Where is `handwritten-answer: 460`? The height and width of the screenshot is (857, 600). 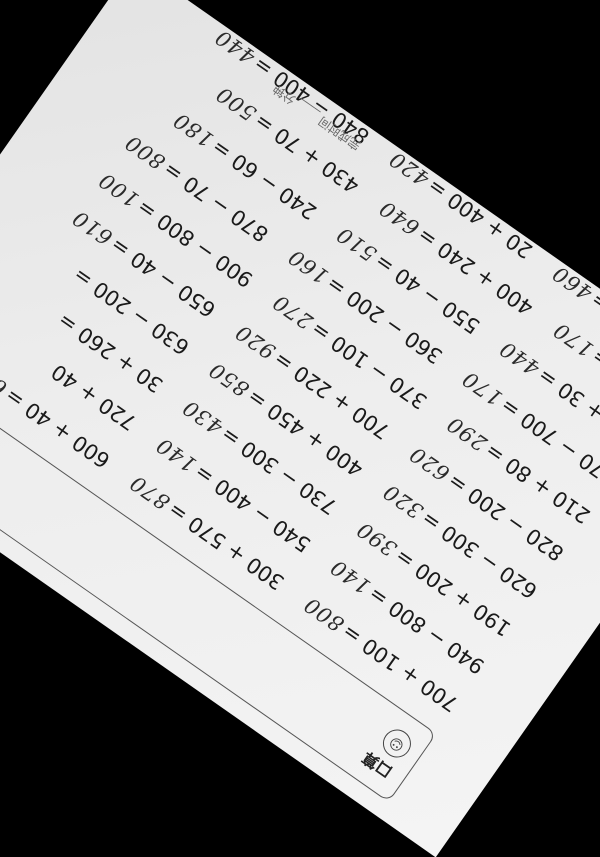
handwritten-answer: 460 is located at coordinates (572, 282).